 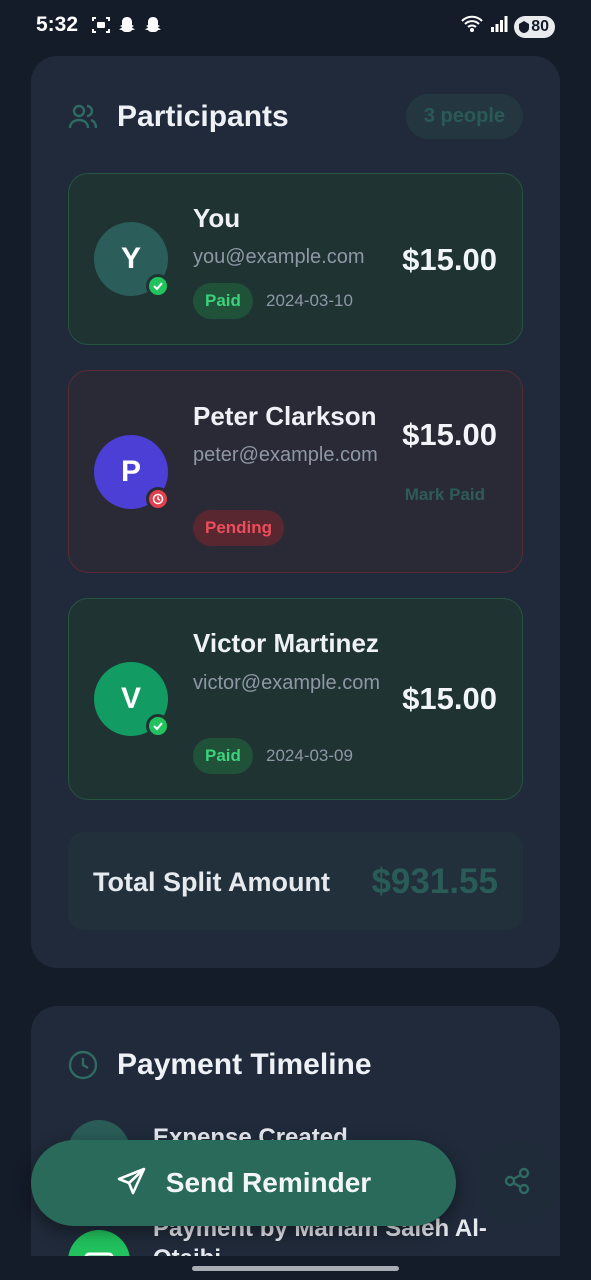 I want to click on send-reminder-button: Send Reminder, so click(x=243, y=1183).